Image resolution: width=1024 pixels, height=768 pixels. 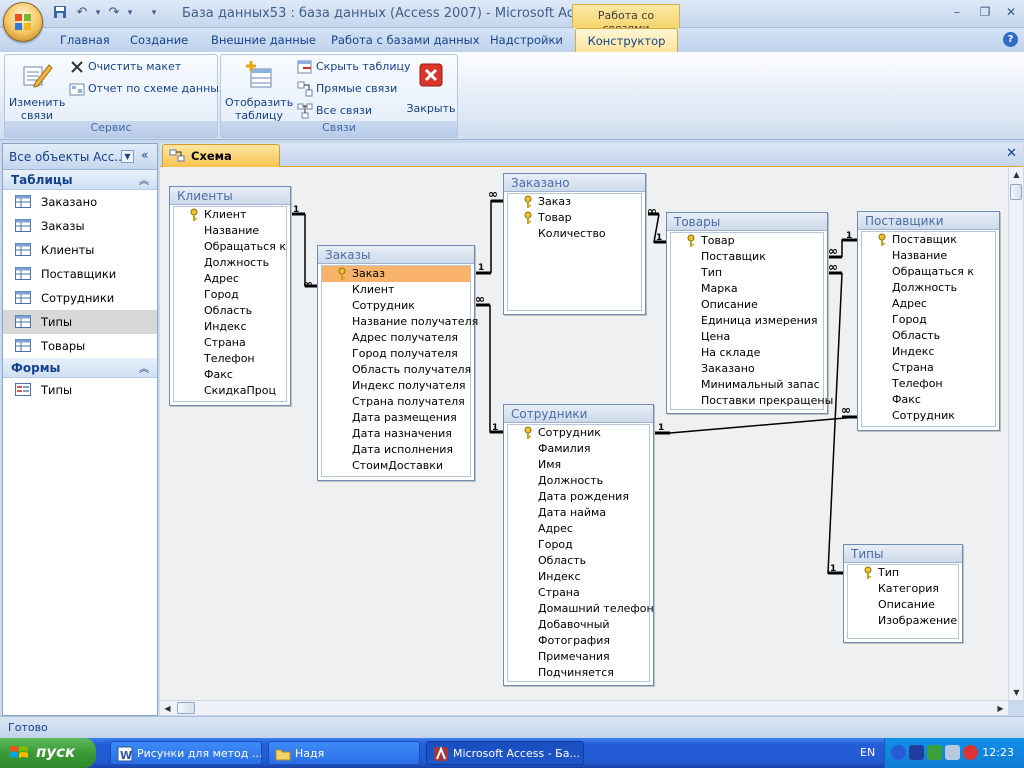 I want to click on security-icon, so click(x=970, y=752).